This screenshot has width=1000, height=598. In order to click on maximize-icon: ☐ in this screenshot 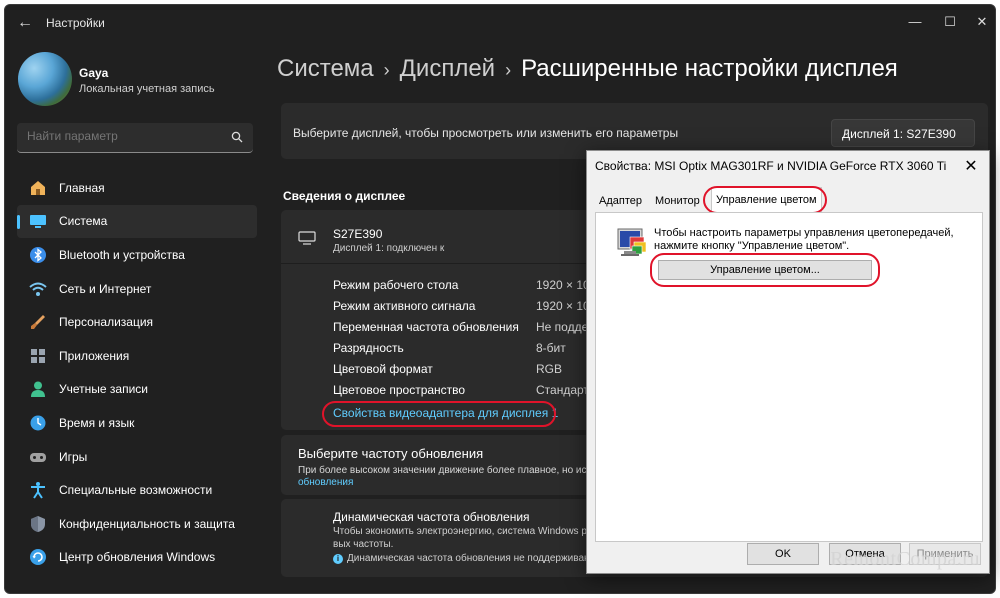, I will do `click(950, 22)`.